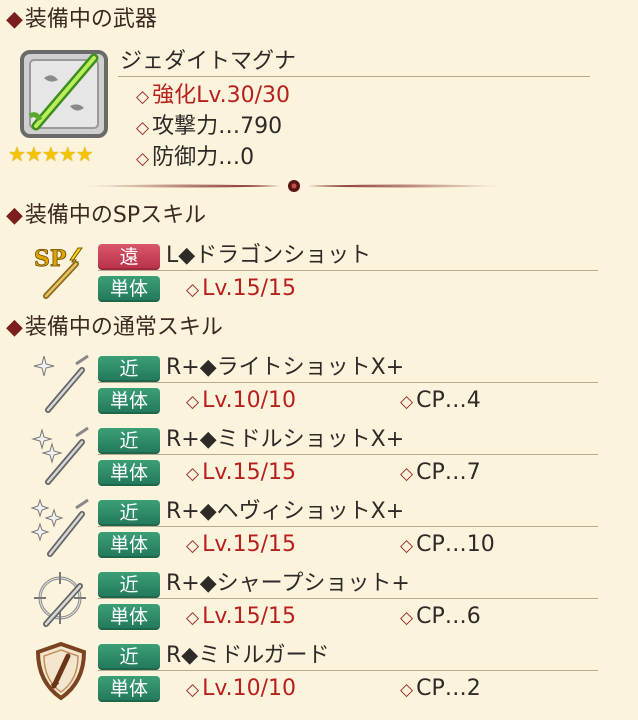  What do you see at coordinates (61, 599) in the screenshot?
I see `crosshair-gun-icon` at bounding box center [61, 599].